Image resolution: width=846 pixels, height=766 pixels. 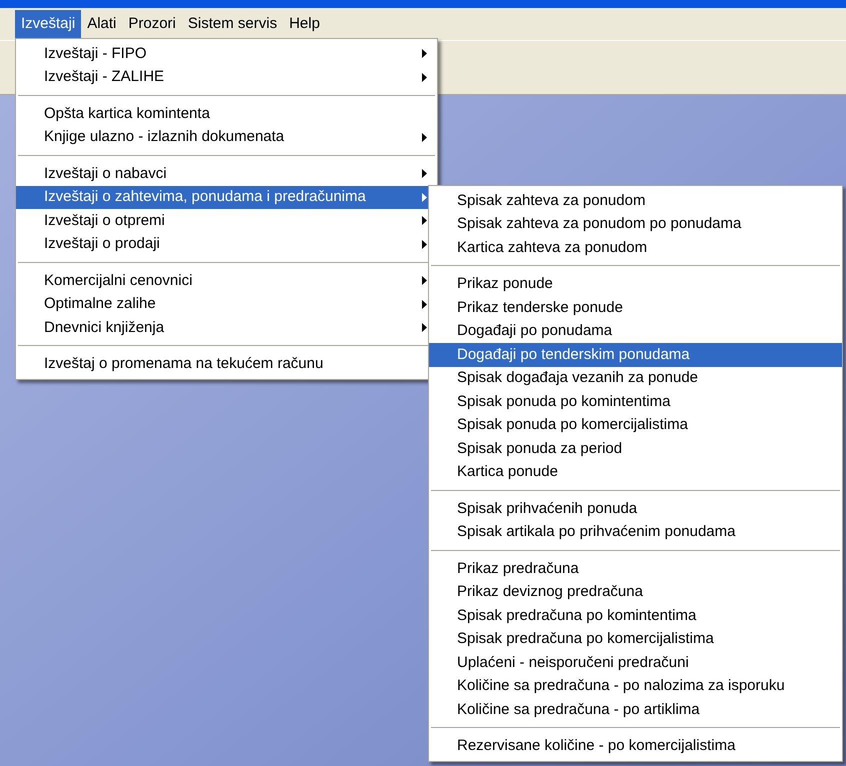 I want to click on menubar-item: Izveštaji, so click(x=48, y=24).